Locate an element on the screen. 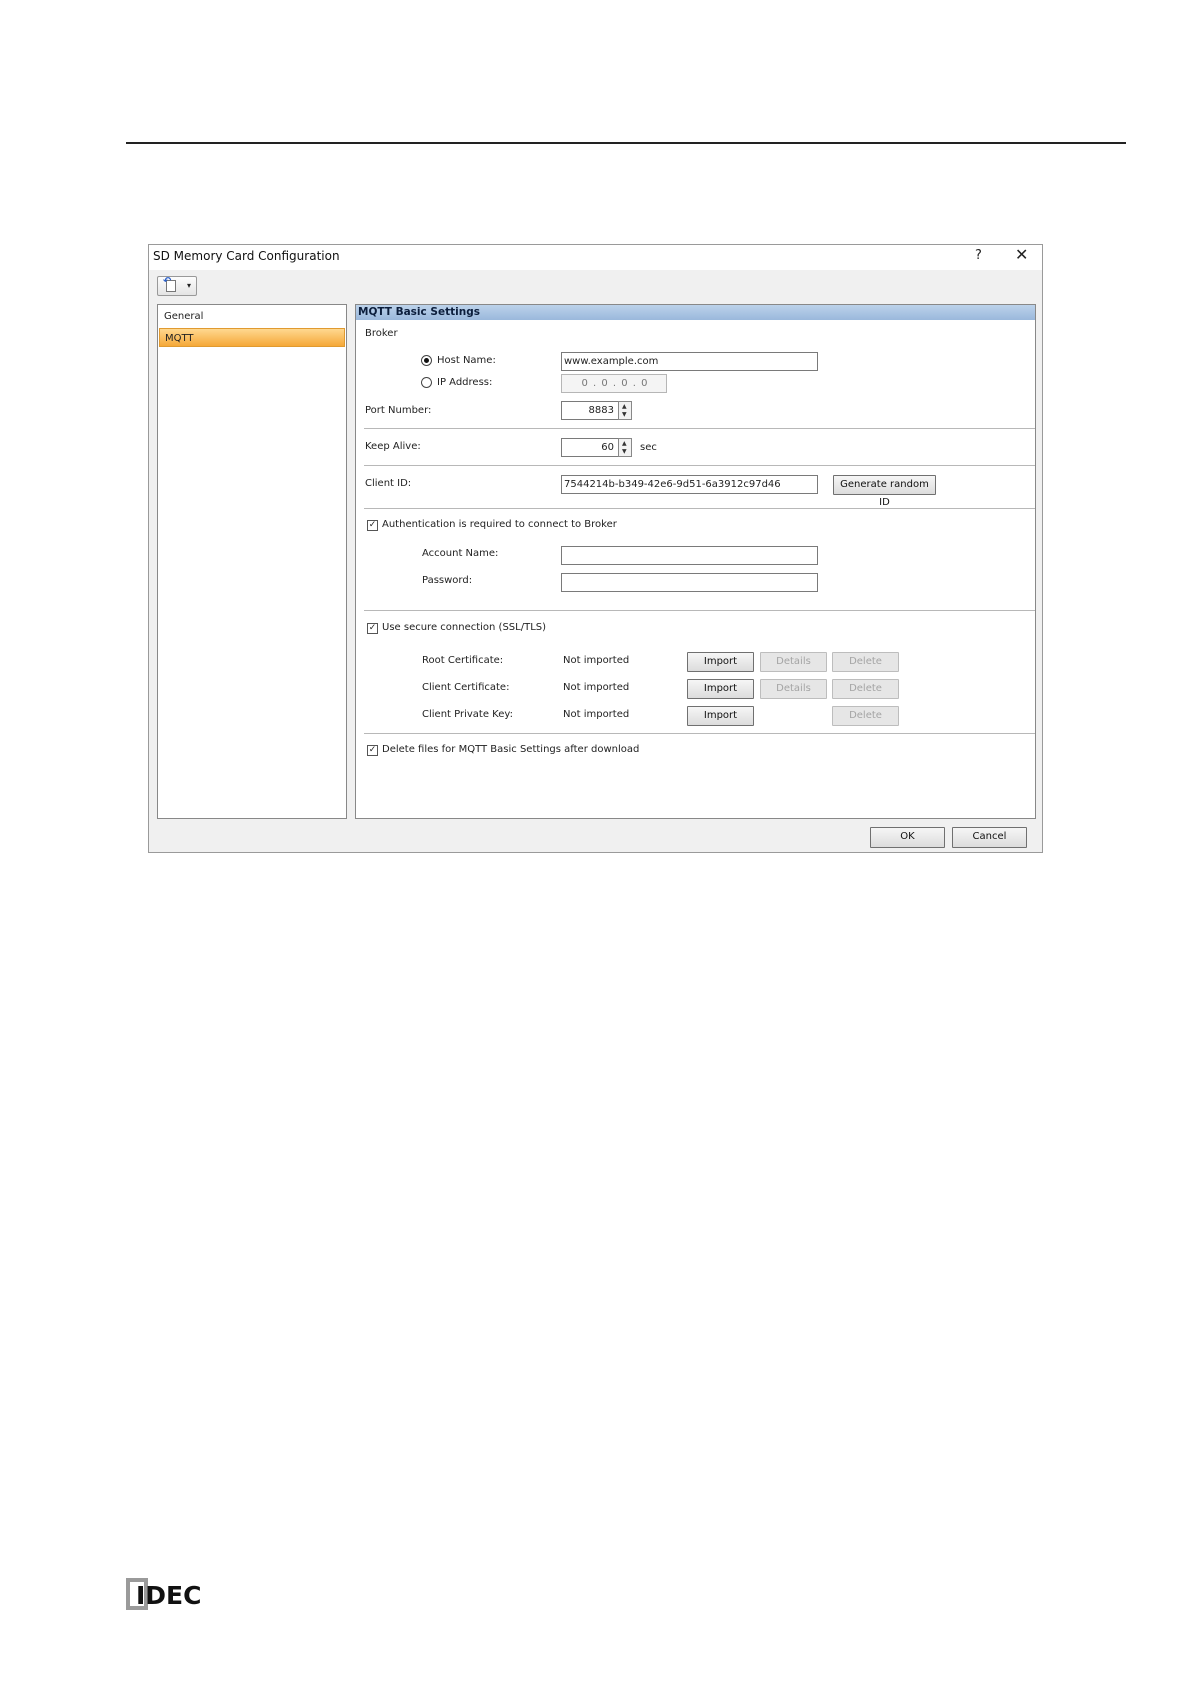 The height and width of the screenshot is (1684, 1190). client-id-input: 7544214b-b349-42e6-9d51-6a3912c97d46 is located at coordinates (689, 484).